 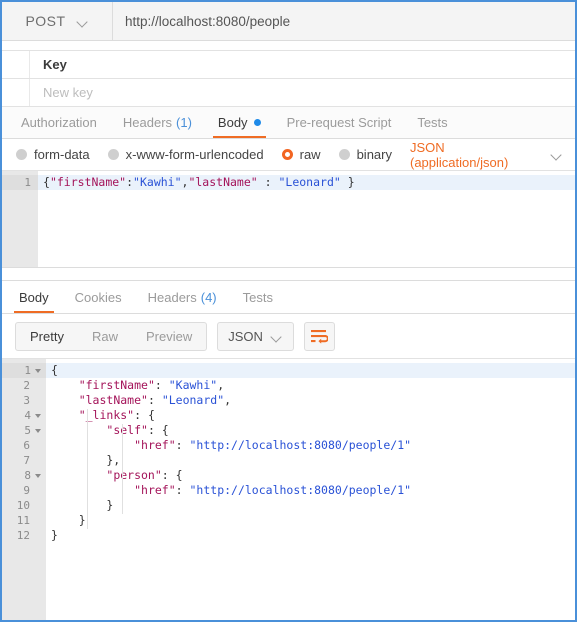 What do you see at coordinates (45, 21) in the screenshot?
I see `http-method-label: POST` at bounding box center [45, 21].